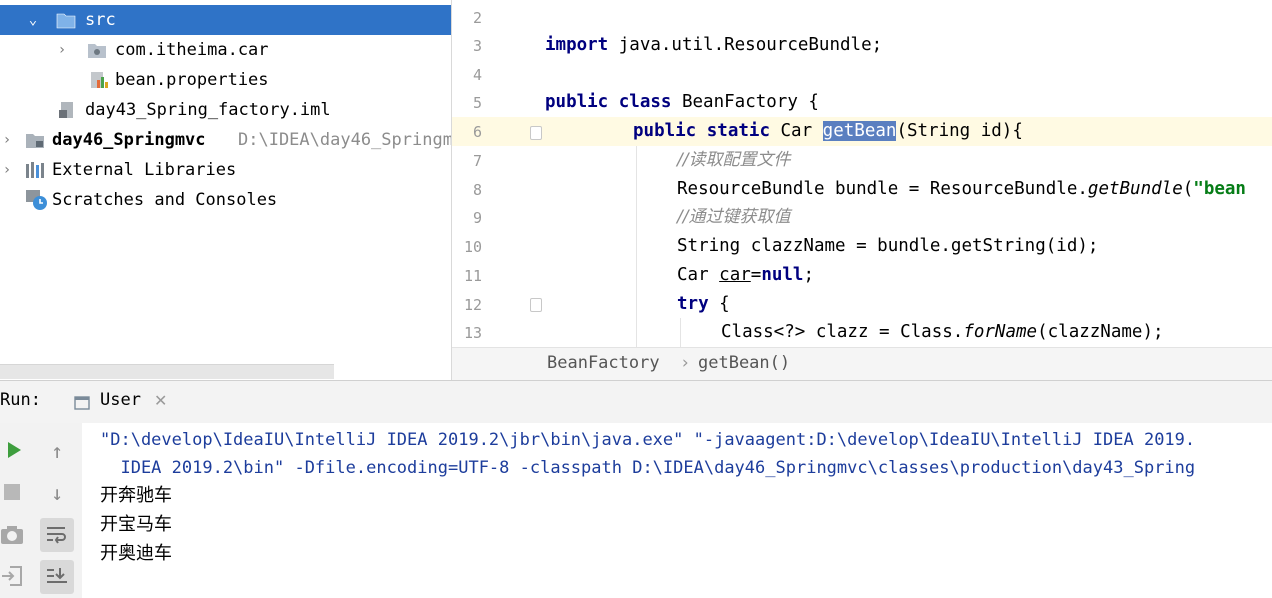 This screenshot has width=1272, height=598. What do you see at coordinates (703, 304) in the screenshot?
I see `code-line-12: try {` at bounding box center [703, 304].